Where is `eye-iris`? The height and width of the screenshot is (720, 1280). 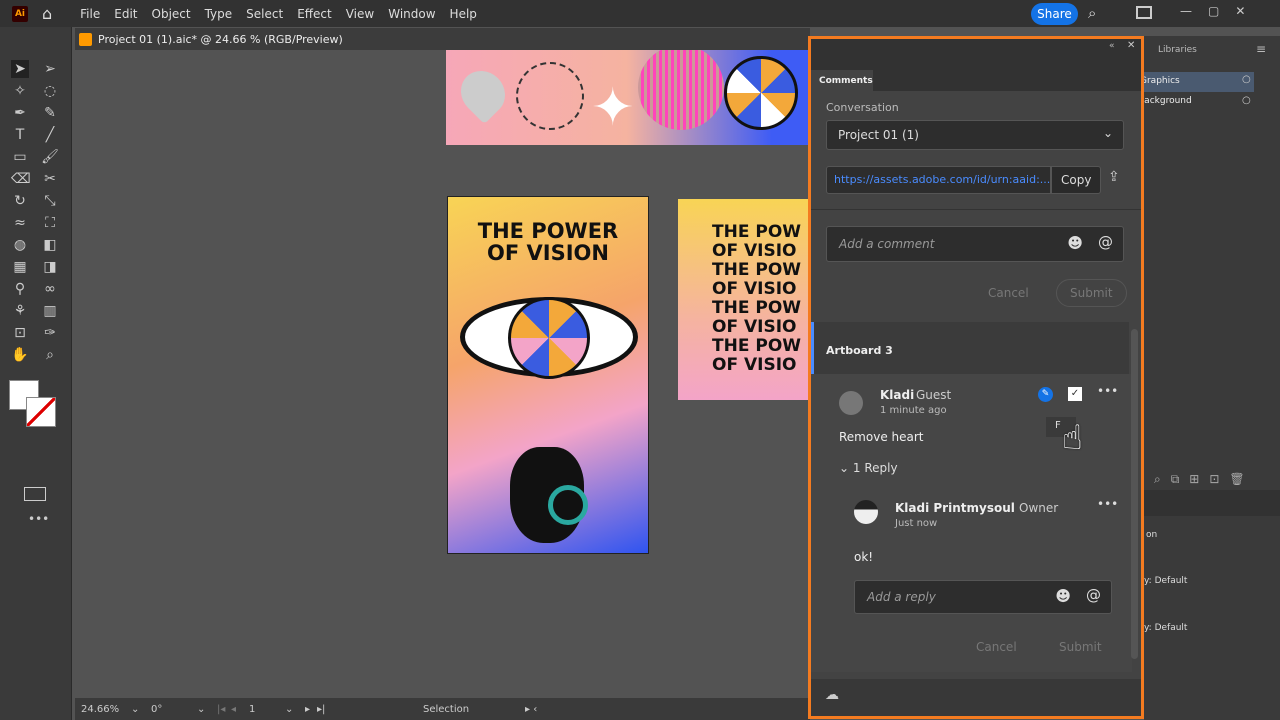
eye-iris is located at coordinates (549, 338).